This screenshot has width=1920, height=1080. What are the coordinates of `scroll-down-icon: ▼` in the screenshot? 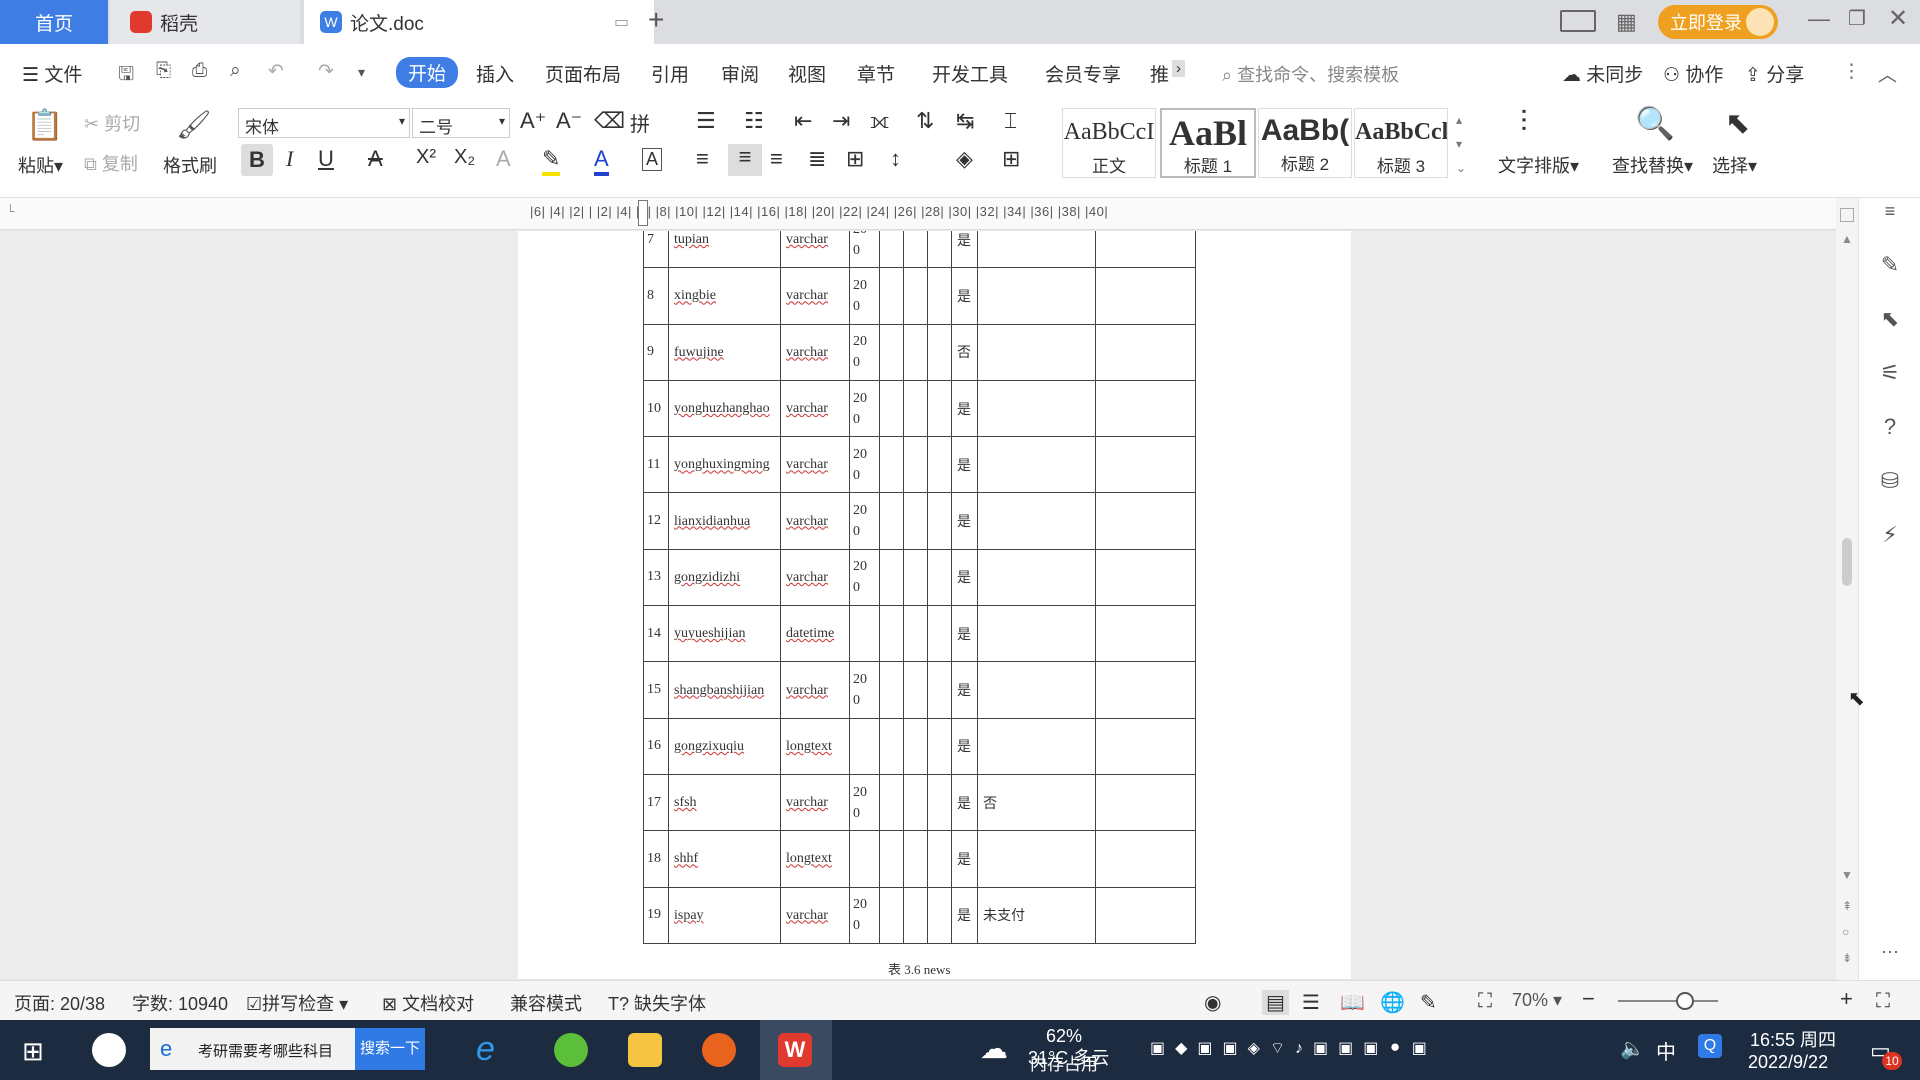 It's located at (1847, 875).